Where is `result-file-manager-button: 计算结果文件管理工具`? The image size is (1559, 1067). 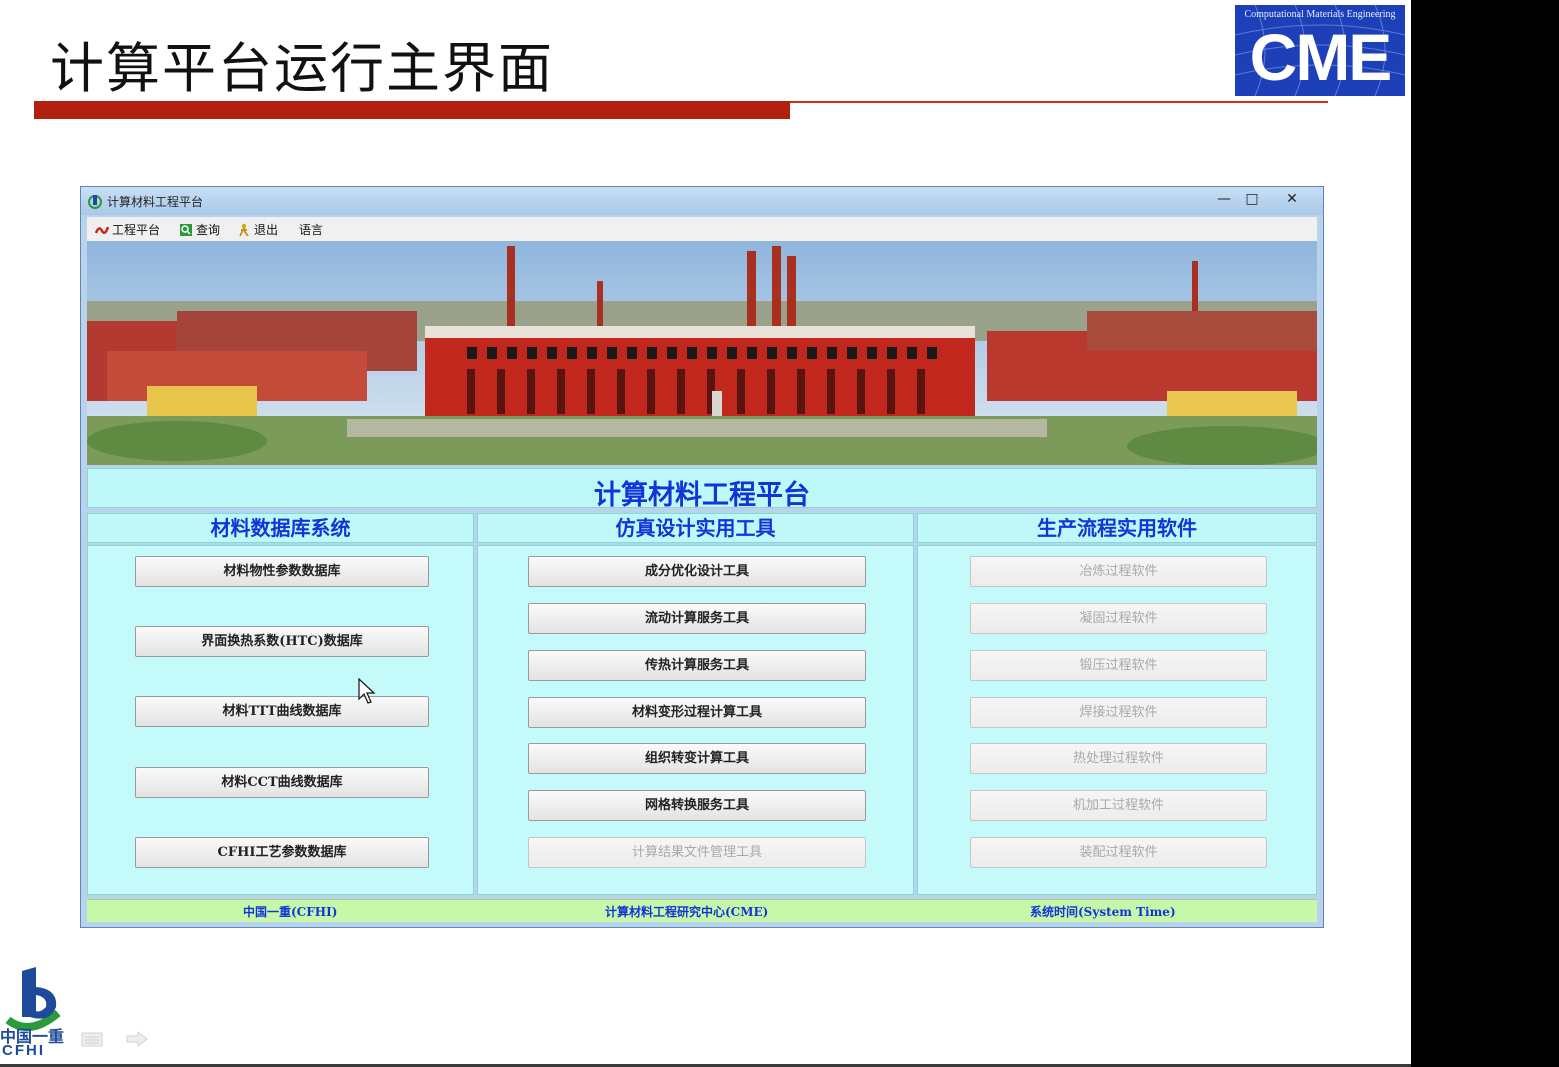
result-file-manager-button: 计算结果文件管理工具 is located at coordinates (697, 852).